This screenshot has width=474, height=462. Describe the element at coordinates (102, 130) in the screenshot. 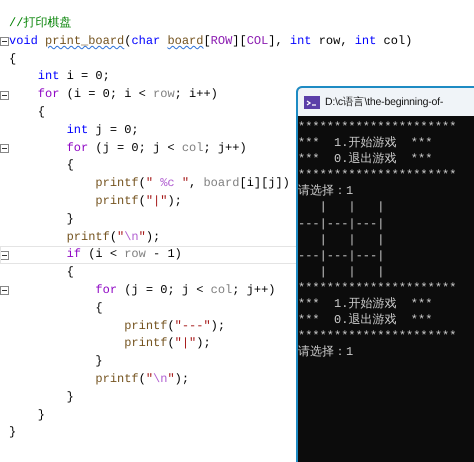

I see `code-line: int j = 0;` at that location.